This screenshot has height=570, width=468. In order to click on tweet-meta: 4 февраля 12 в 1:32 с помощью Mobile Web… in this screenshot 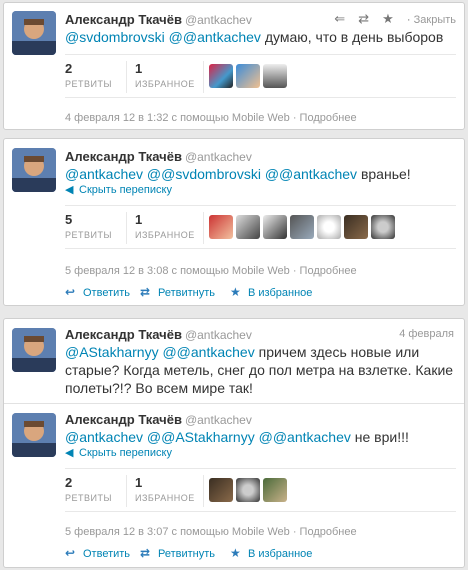, I will do `click(211, 118)`.